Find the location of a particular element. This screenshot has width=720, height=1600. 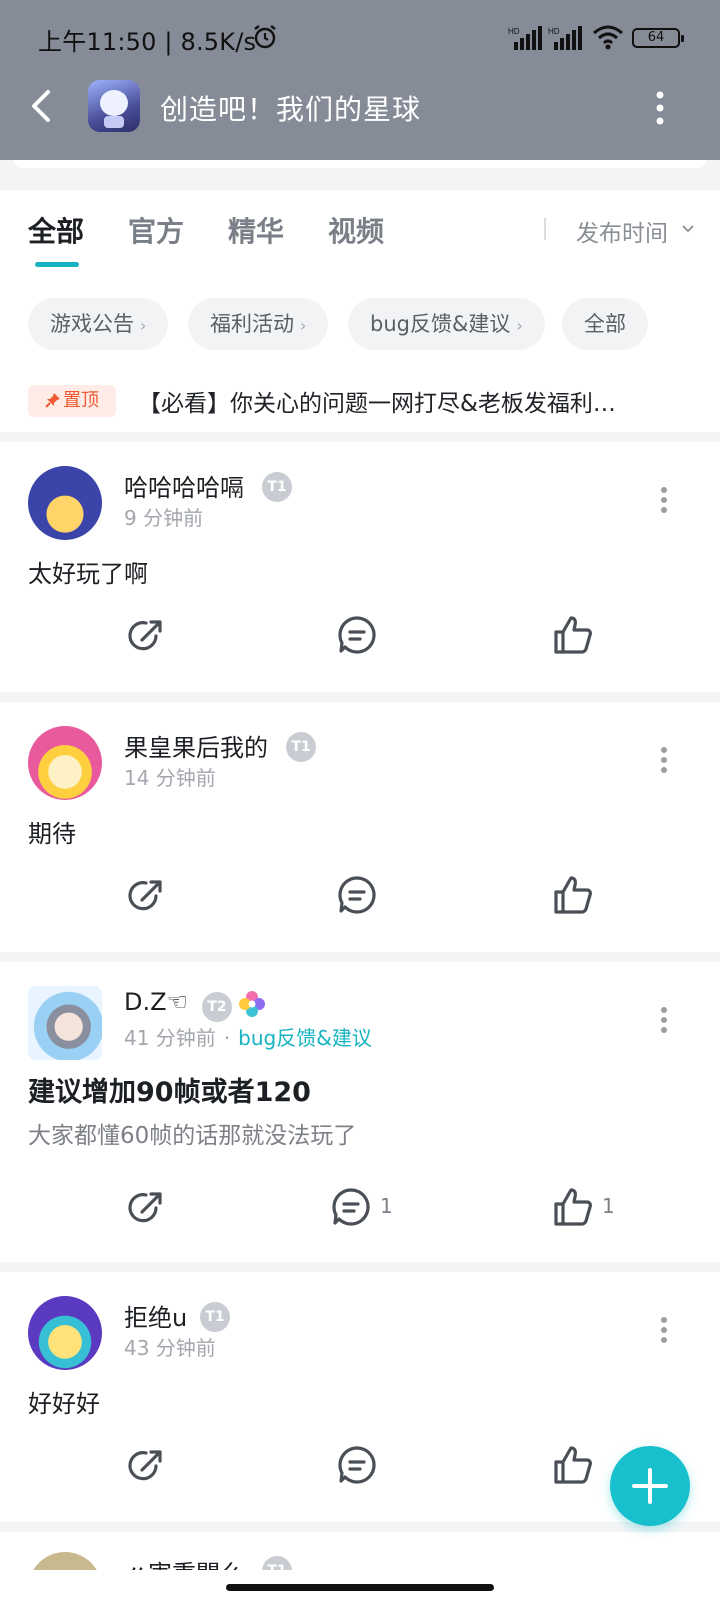

plus-icon is located at coordinates (650, 1486).